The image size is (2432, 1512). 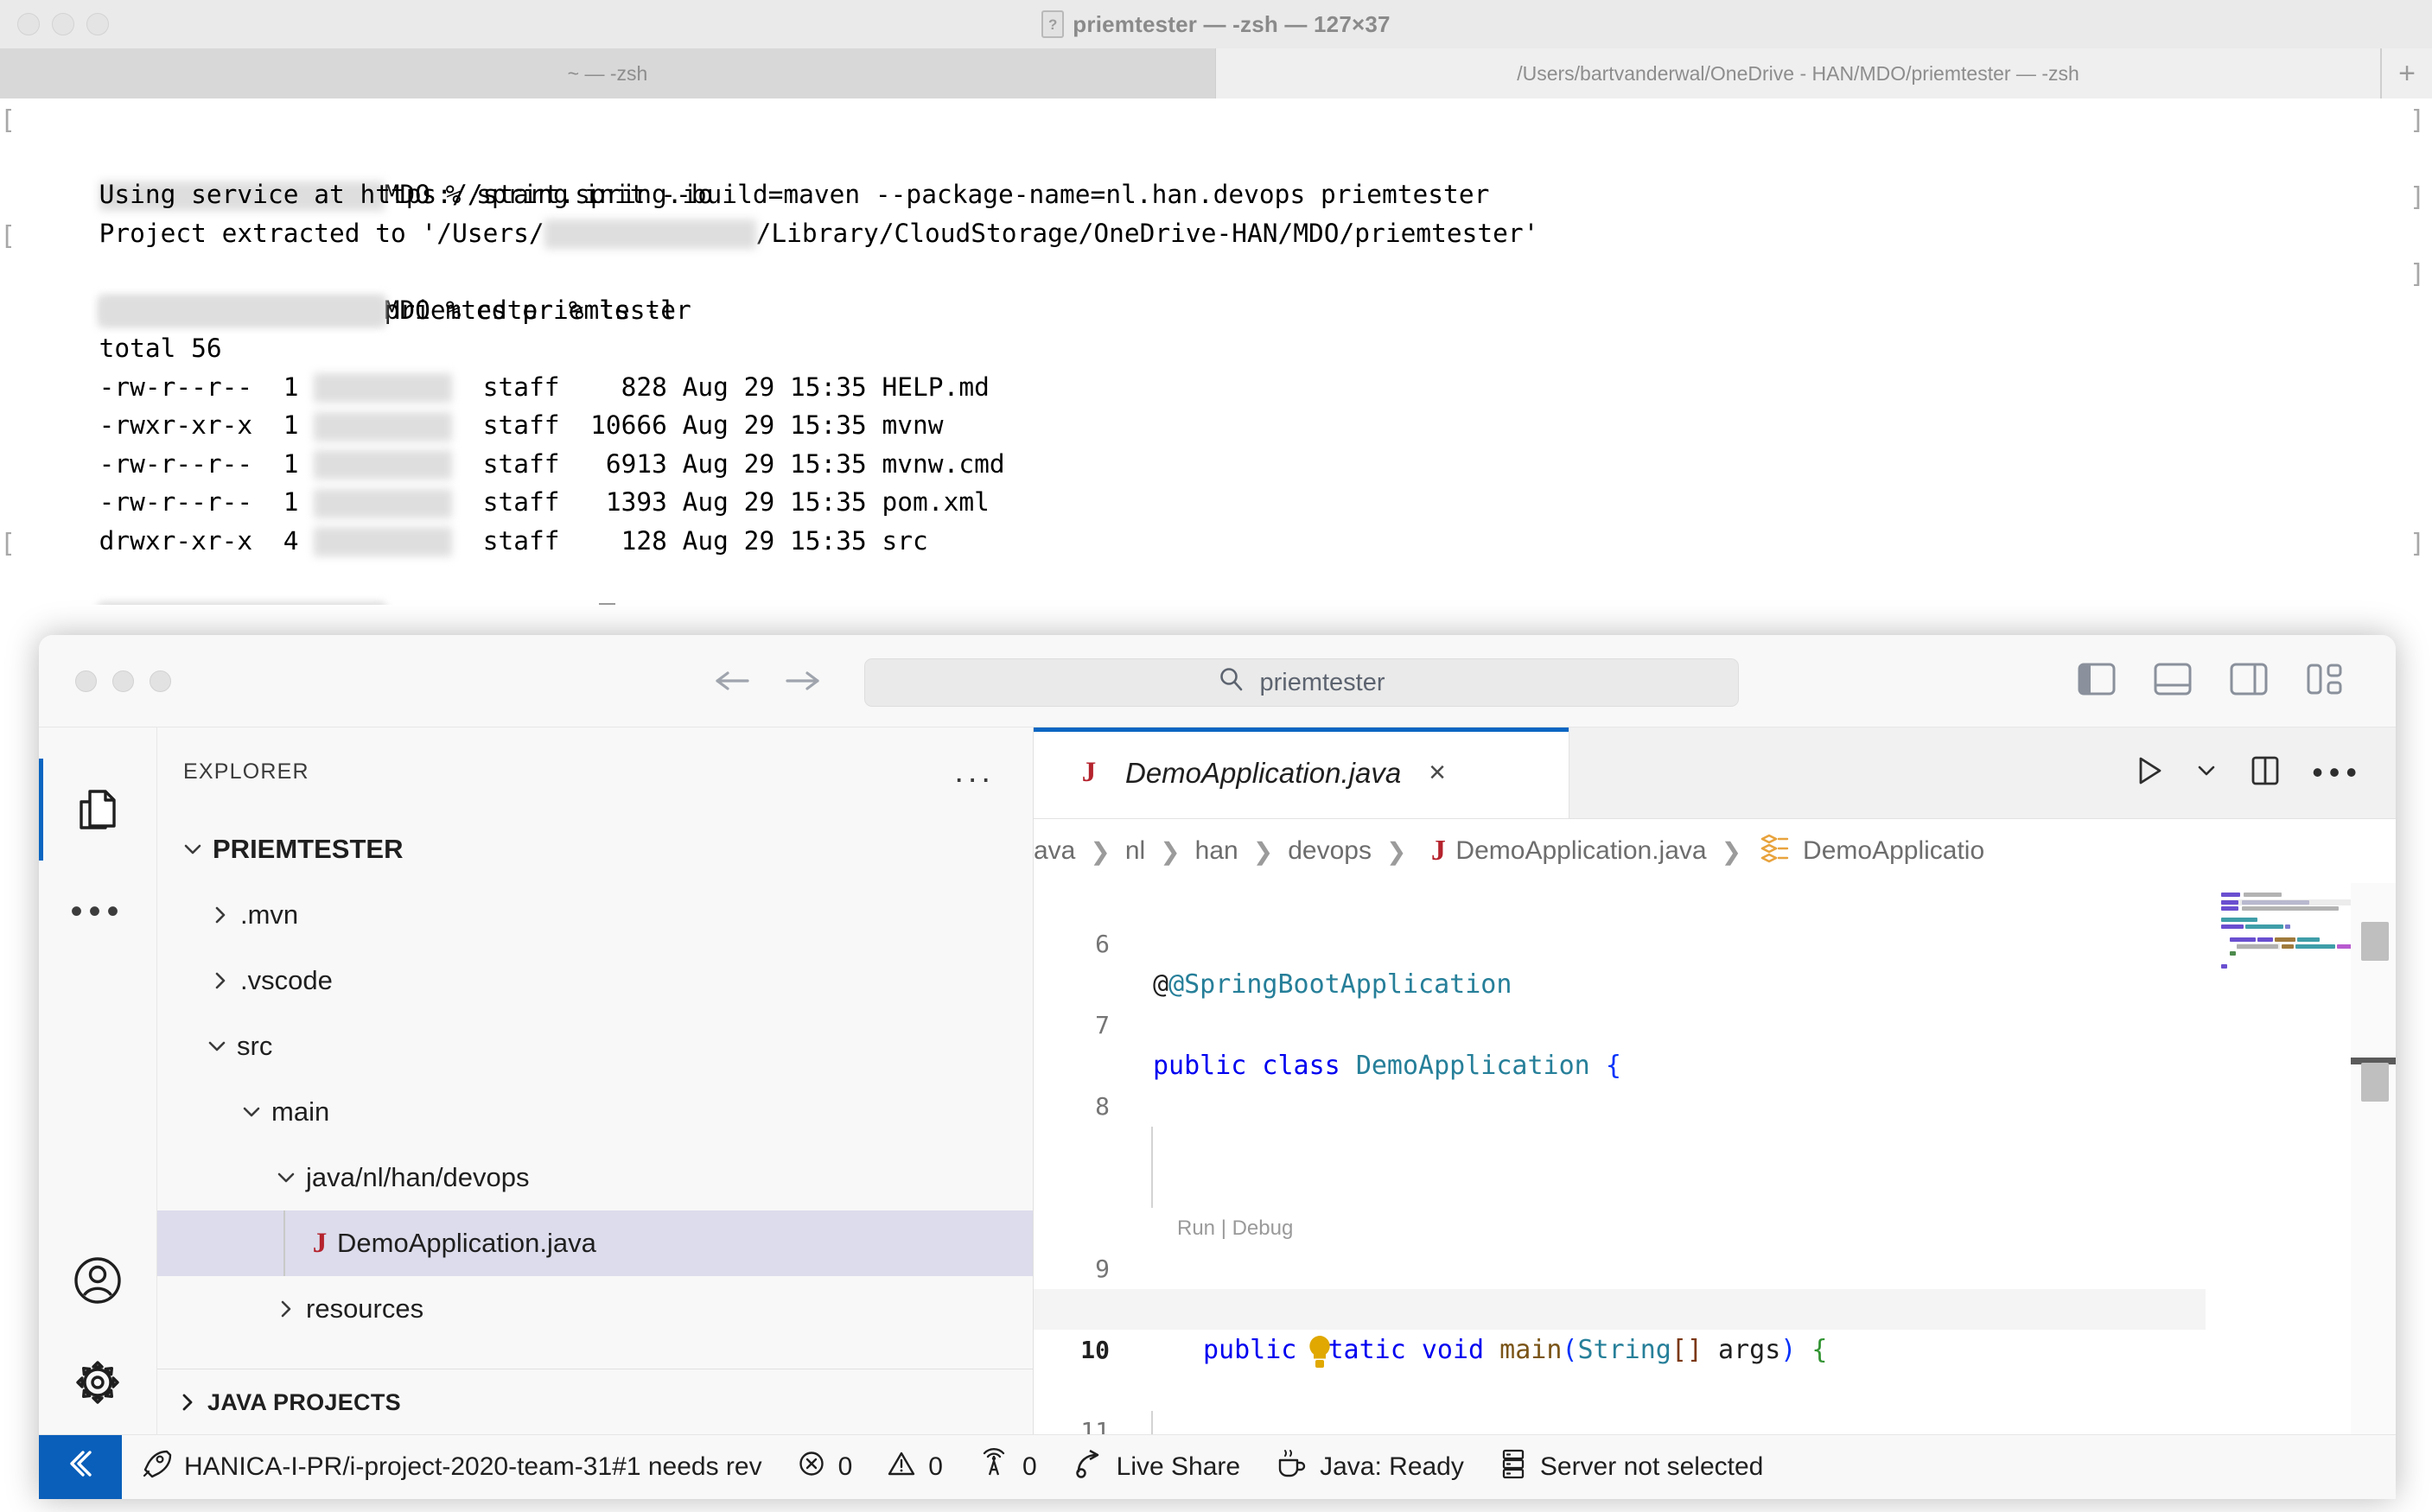 What do you see at coordinates (2211, 681) in the screenshot?
I see `layout-controls` at bounding box center [2211, 681].